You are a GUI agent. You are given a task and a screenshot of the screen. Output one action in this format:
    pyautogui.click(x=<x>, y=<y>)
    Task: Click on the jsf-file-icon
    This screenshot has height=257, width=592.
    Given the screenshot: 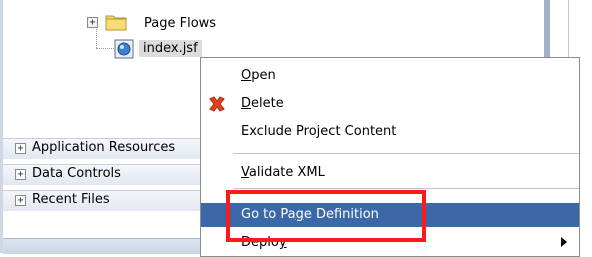 What is the action you would take?
    pyautogui.click(x=124, y=49)
    